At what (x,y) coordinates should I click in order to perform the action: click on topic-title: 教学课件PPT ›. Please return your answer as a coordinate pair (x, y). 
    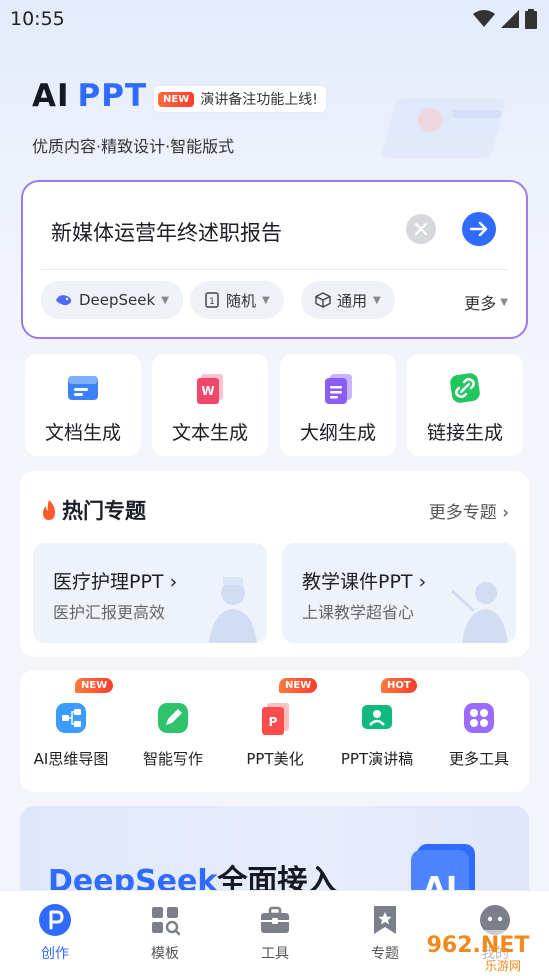
    Looking at the image, I should click on (364, 582).